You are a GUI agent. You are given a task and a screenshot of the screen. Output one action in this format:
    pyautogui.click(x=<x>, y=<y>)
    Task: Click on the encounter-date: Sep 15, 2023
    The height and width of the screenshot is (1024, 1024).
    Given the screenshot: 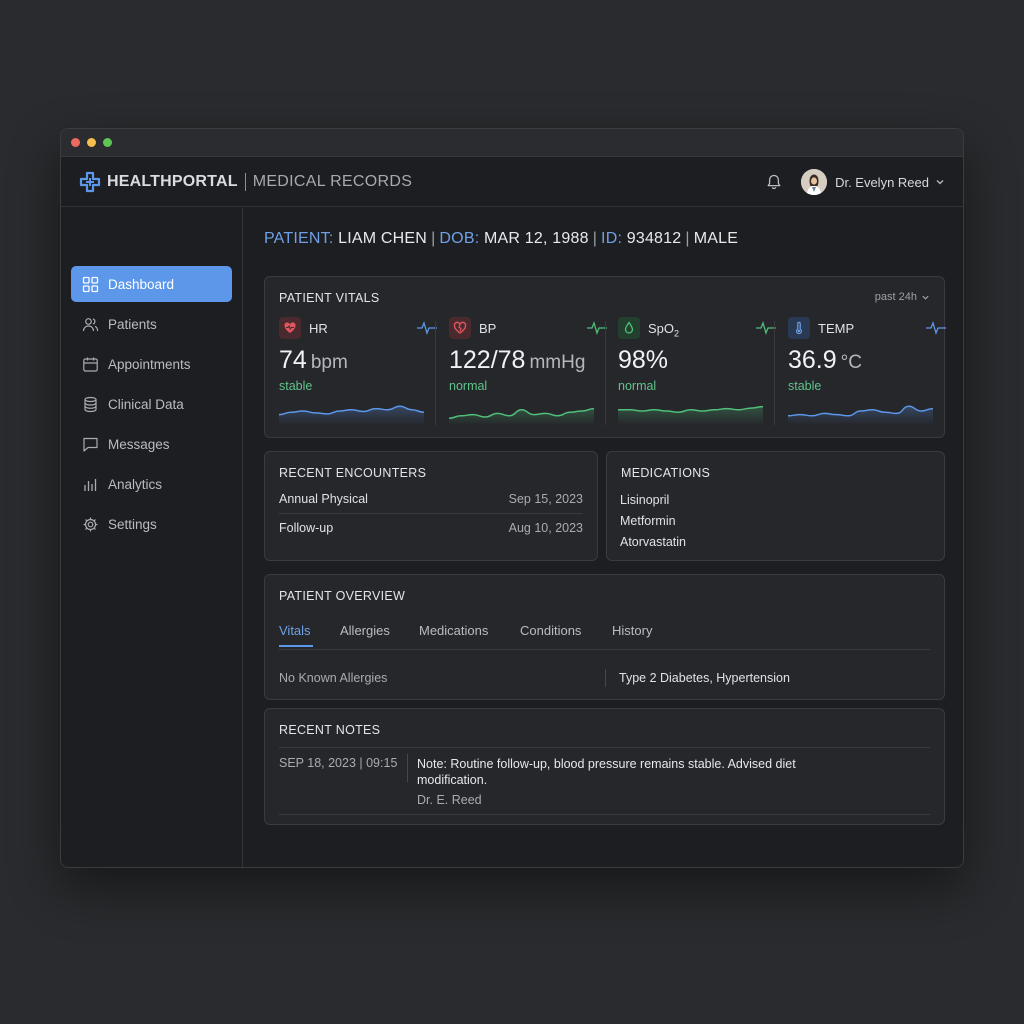 What is the action you would take?
    pyautogui.click(x=545, y=499)
    